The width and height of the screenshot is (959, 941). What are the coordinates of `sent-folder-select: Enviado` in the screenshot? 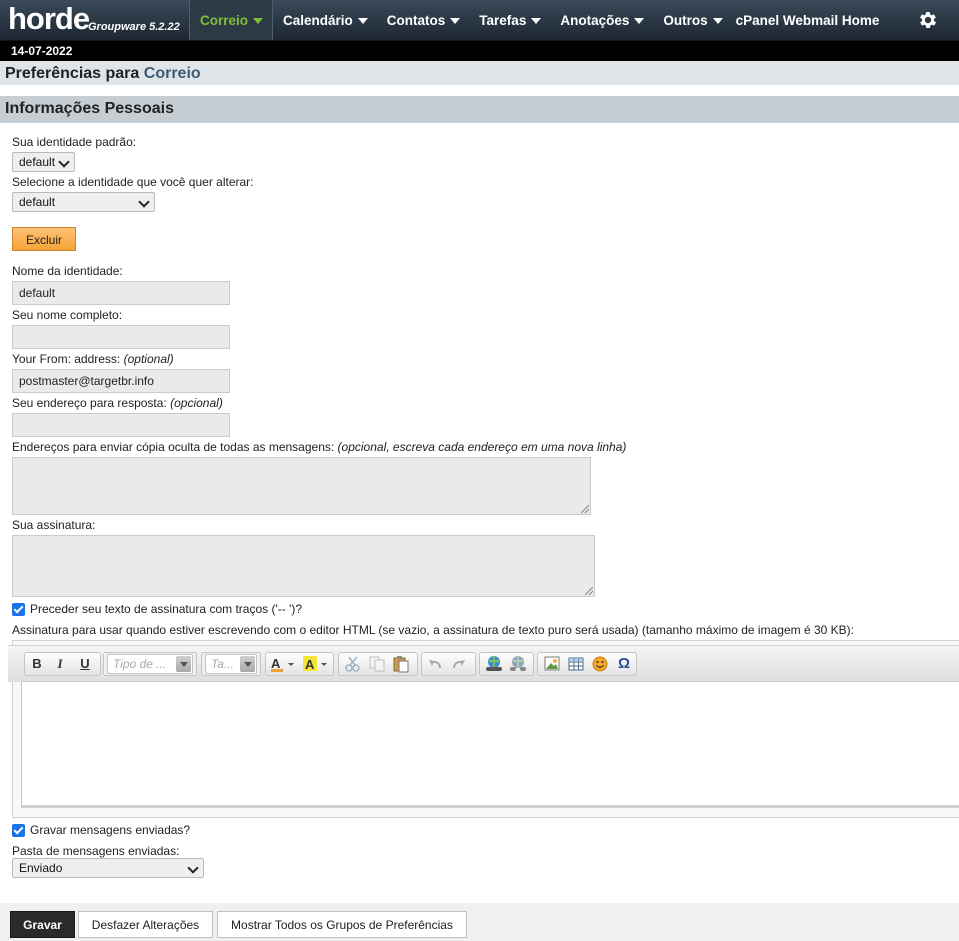 It's located at (108, 868).